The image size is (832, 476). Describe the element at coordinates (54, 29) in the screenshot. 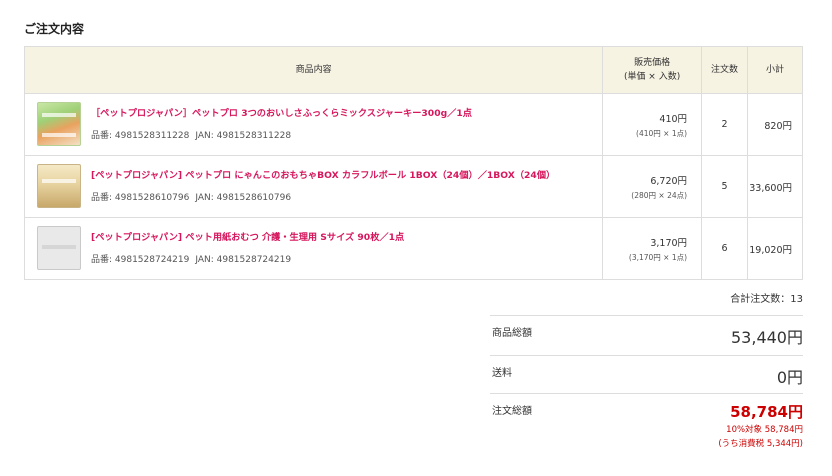

I see `section-title: ご注文内容` at that location.